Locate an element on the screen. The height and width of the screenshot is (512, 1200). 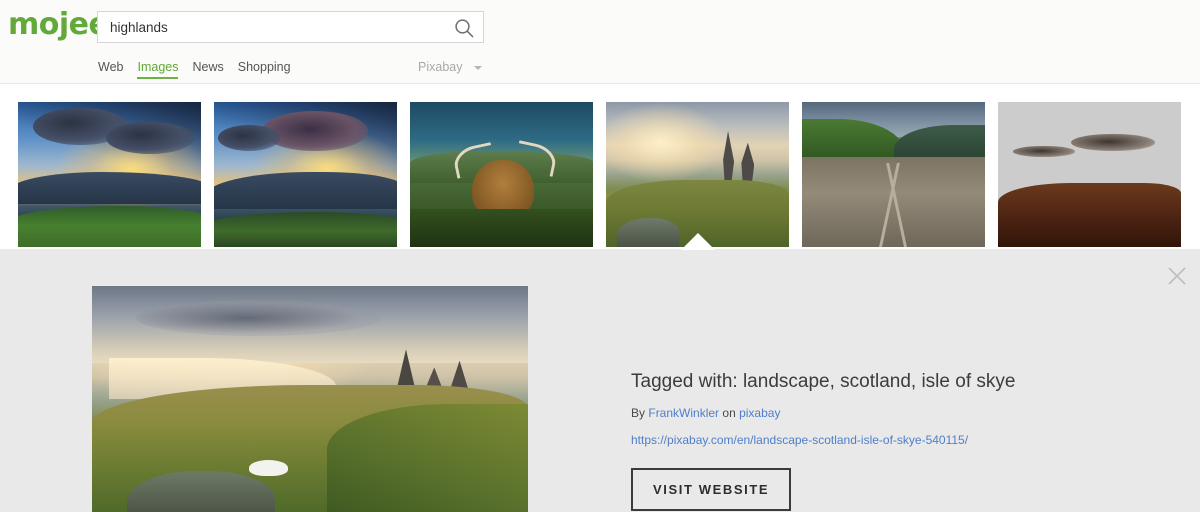
tab-images: Images is located at coordinates (158, 69).